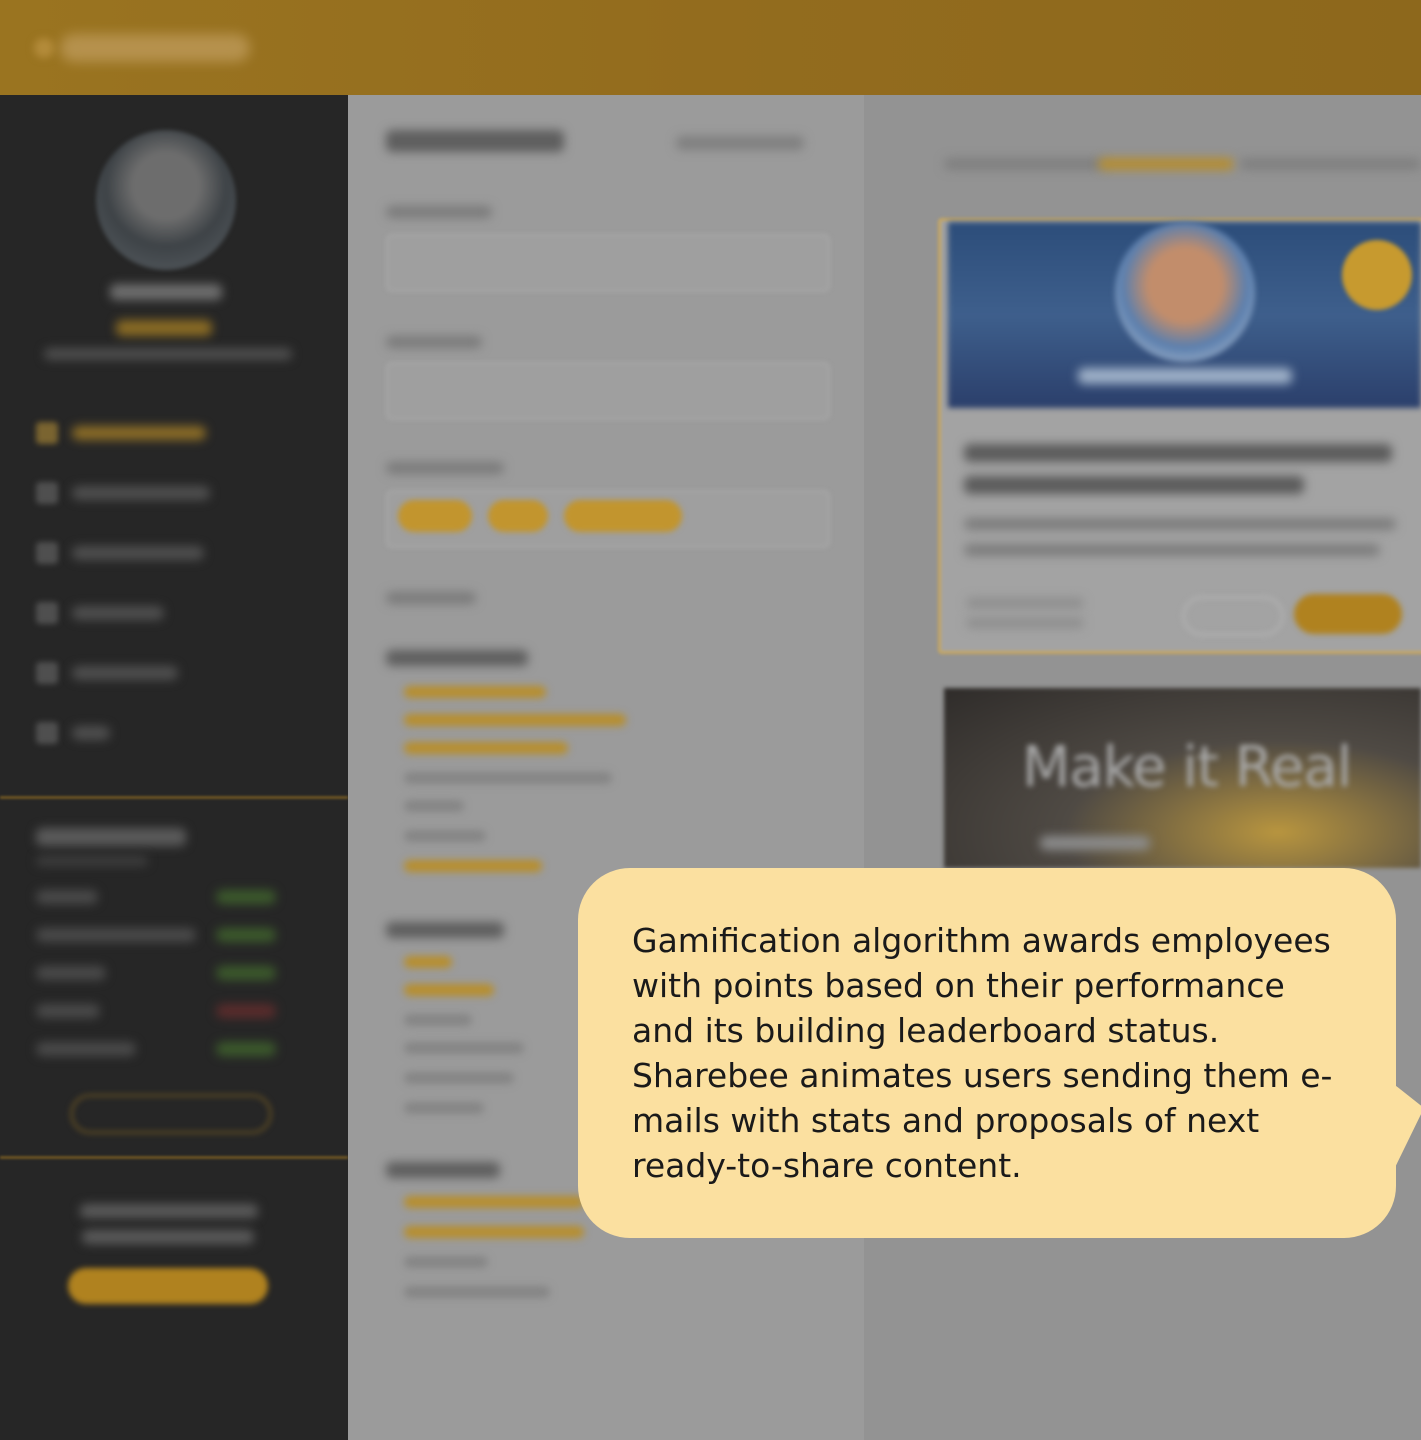  What do you see at coordinates (47, 493) in the screenshot?
I see `list-icon` at bounding box center [47, 493].